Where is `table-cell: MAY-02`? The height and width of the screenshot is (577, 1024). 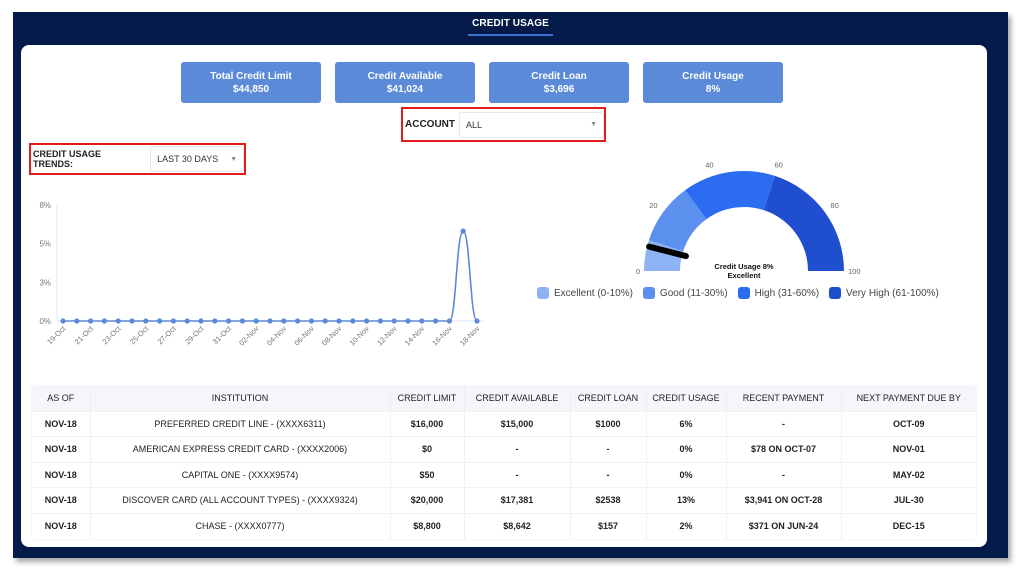
table-cell: MAY-02 is located at coordinates (908, 474).